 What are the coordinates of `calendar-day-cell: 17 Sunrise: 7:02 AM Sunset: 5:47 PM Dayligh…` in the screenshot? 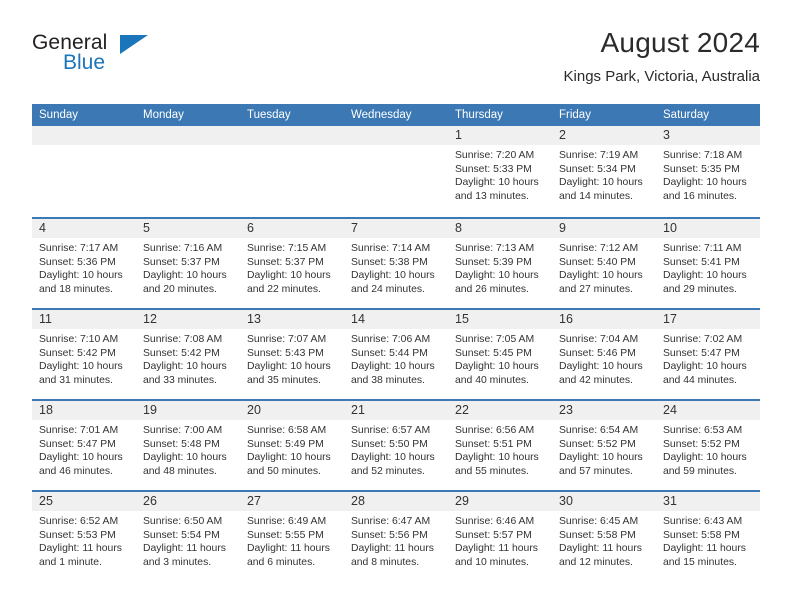 It's located at (708, 354).